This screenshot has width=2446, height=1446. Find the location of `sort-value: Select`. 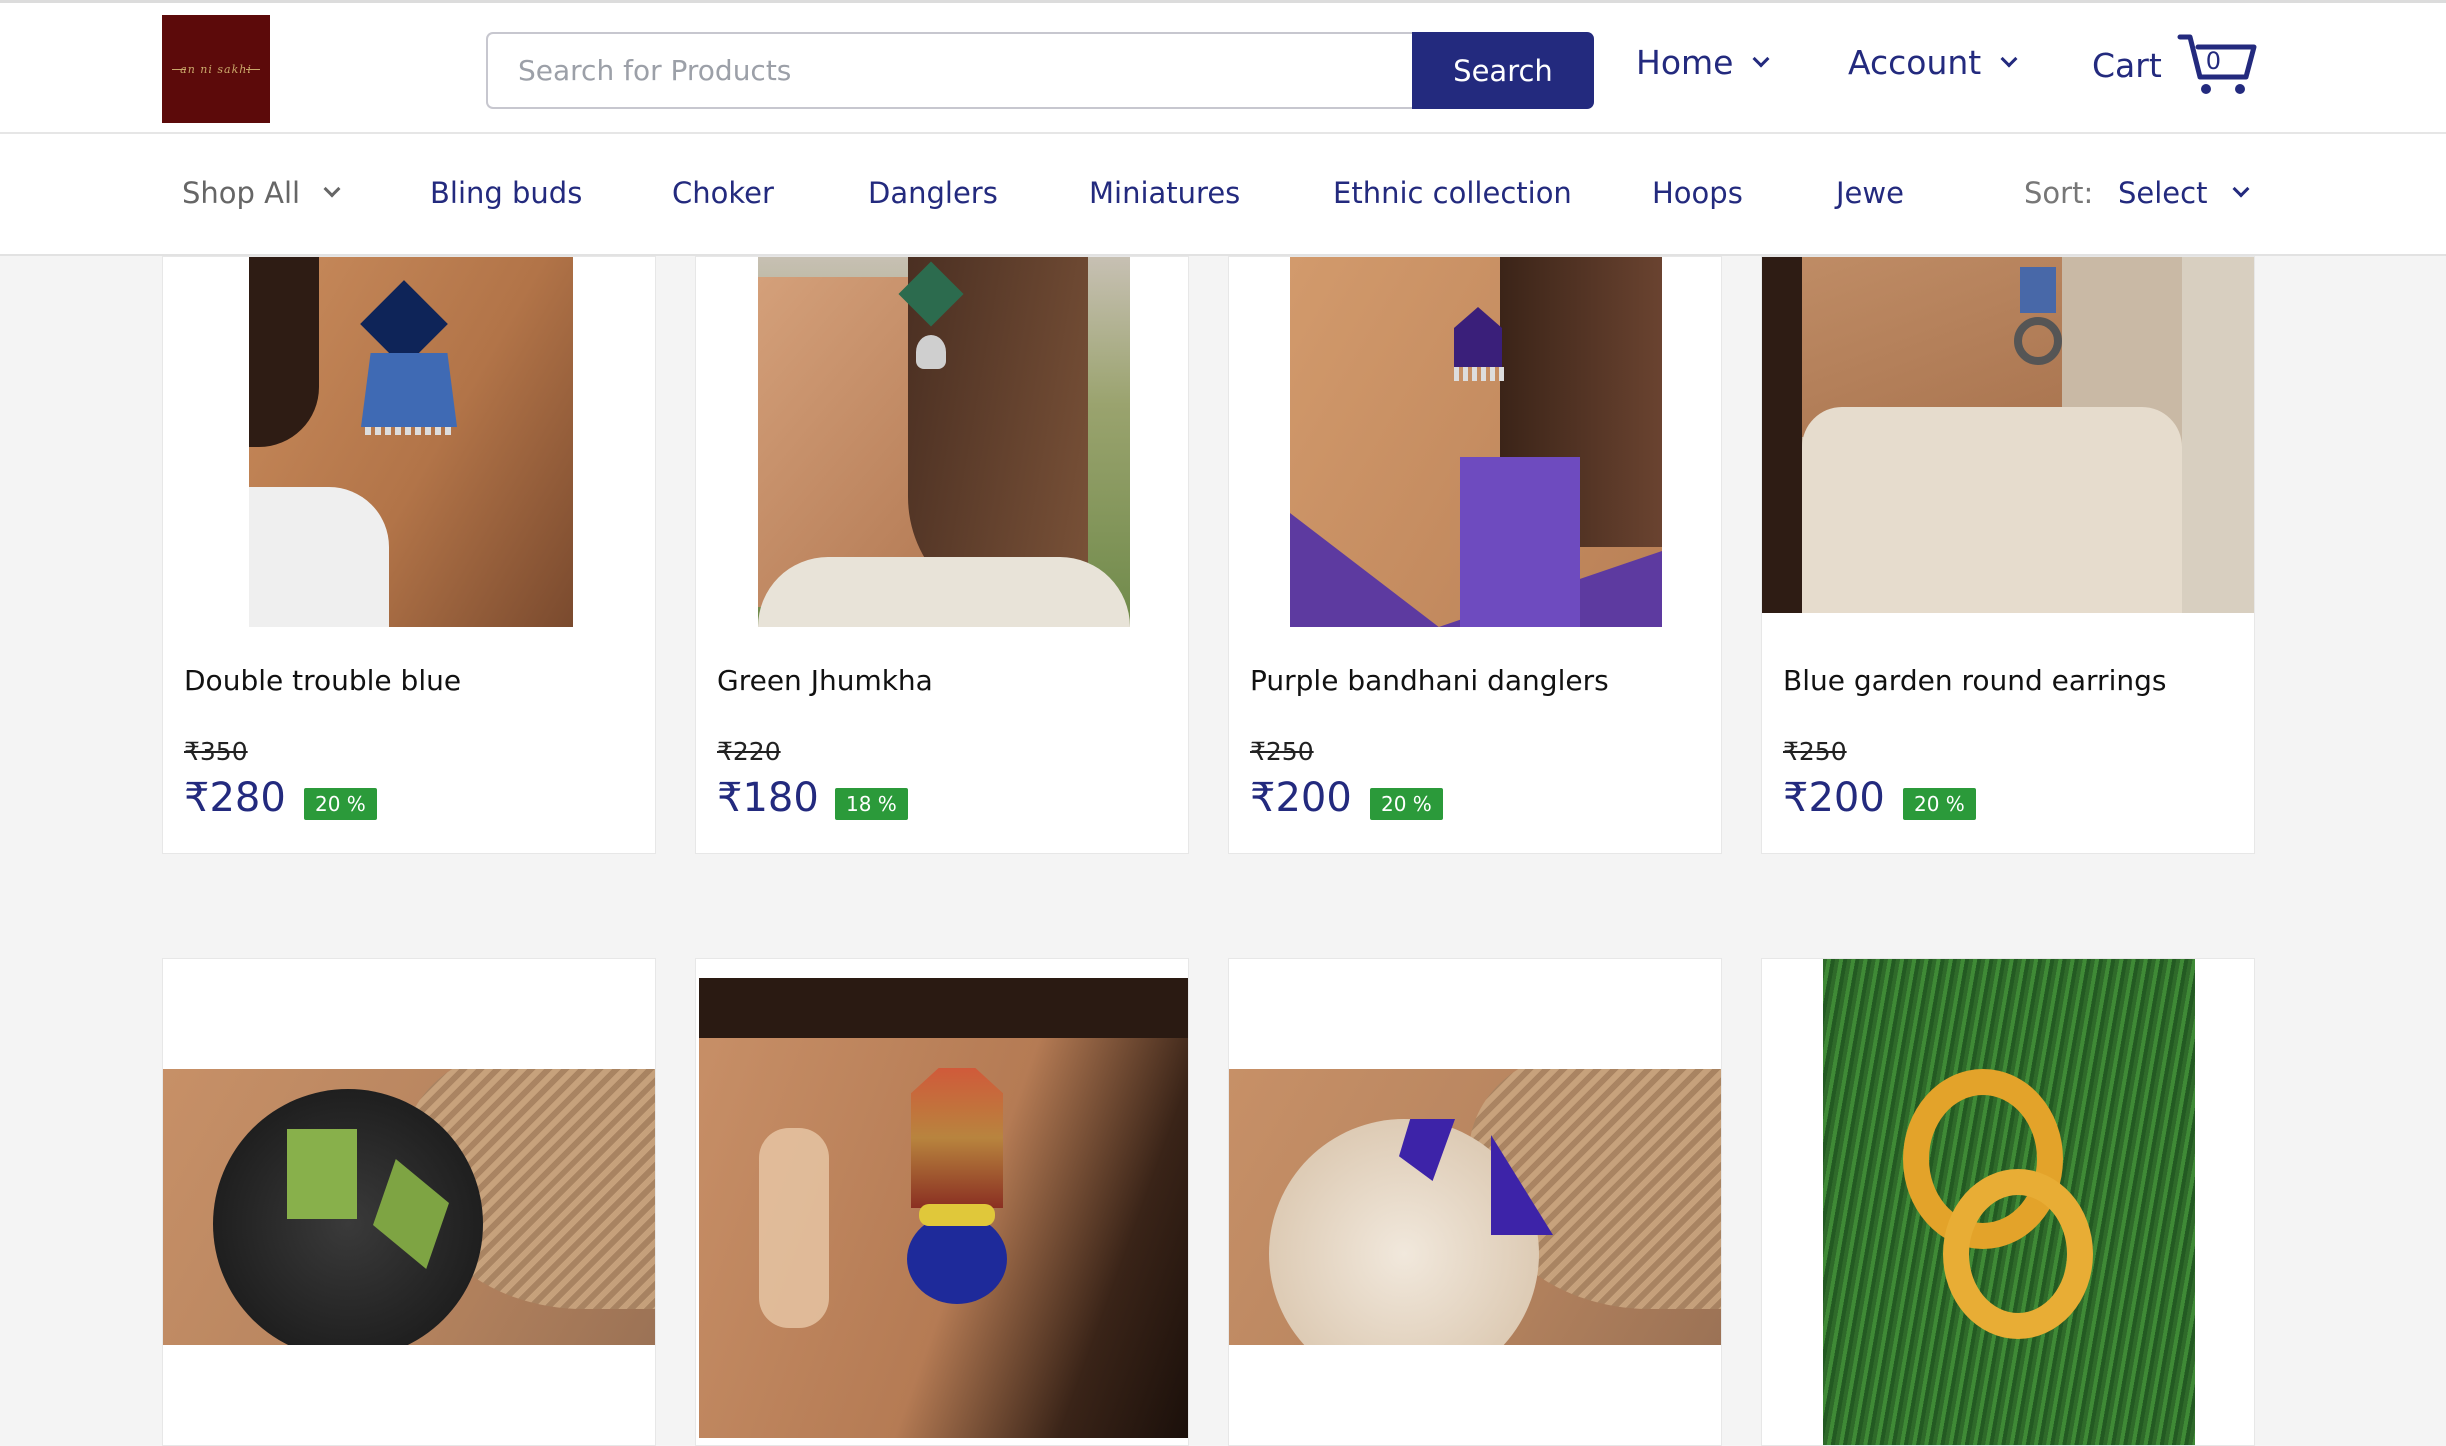

sort-value: Select is located at coordinates (2163, 193).